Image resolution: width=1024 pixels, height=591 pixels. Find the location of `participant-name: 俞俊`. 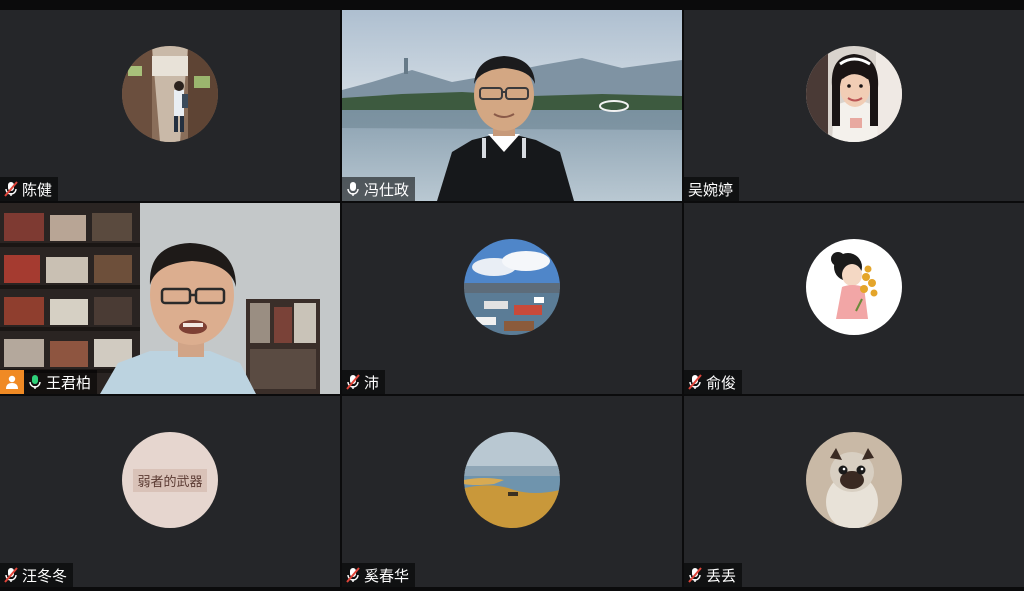

participant-name: 俞俊 is located at coordinates (721, 382).